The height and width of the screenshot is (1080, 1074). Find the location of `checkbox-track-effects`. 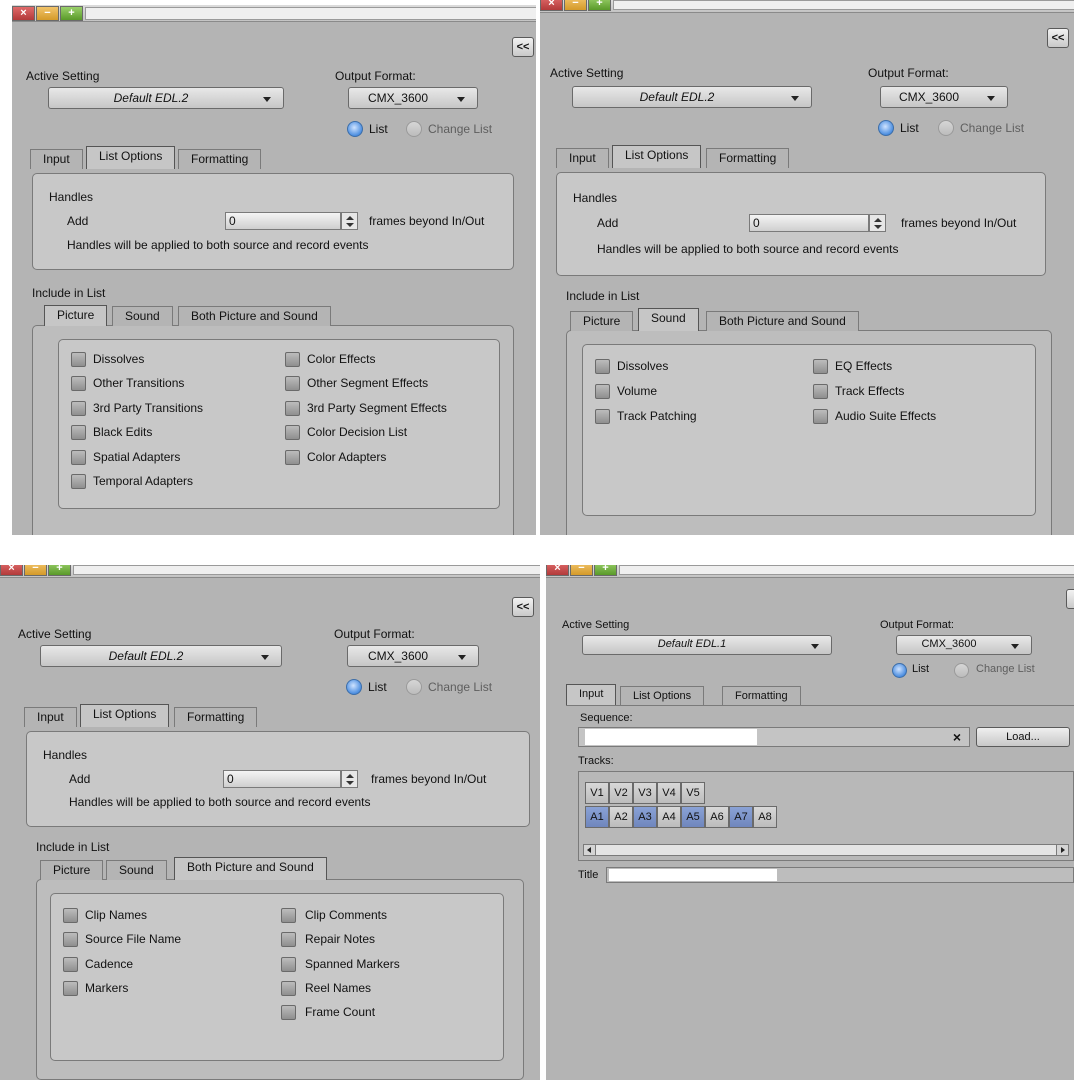

checkbox-track-effects is located at coordinates (820, 391).